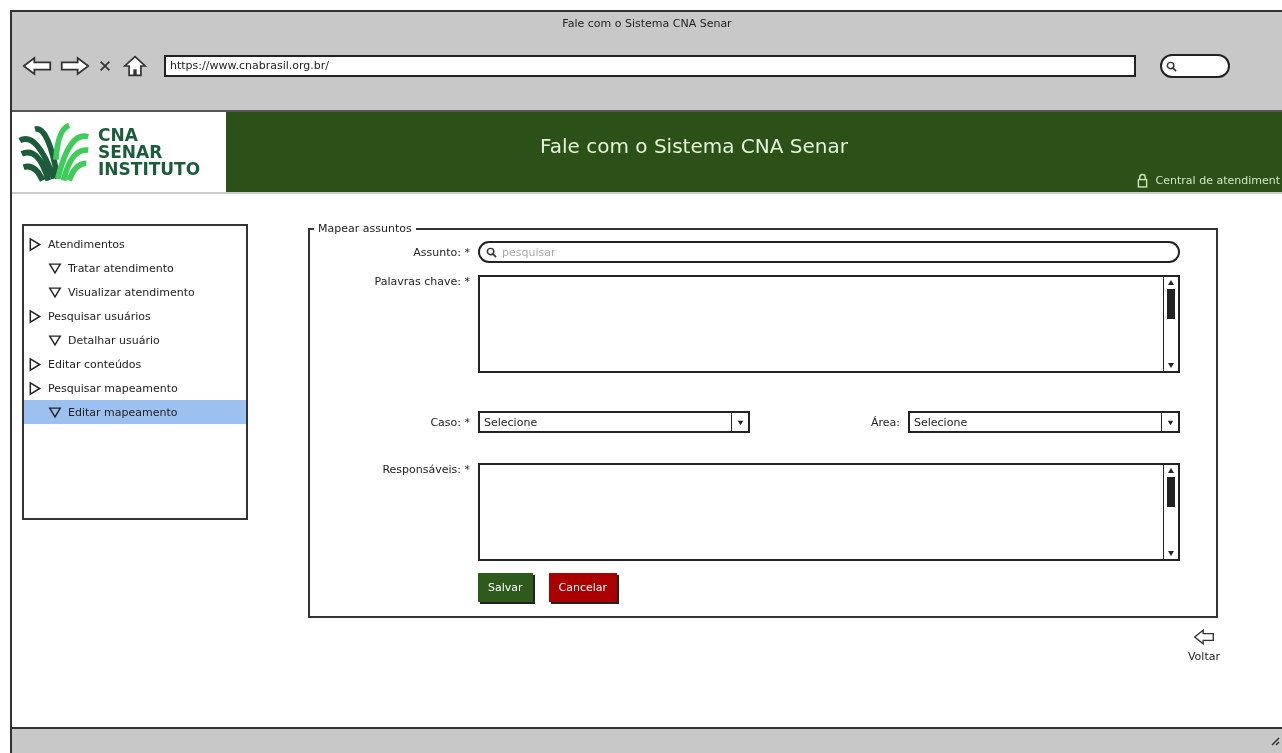  What do you see at coordinates (425, 469) in the screenshot?
I see `field-label: Responsáveis: *` at bounding box center [425, 469].